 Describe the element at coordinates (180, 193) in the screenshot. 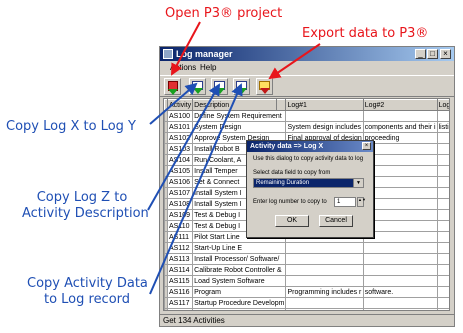

I see `activity-id-cell: AS107` at that location.